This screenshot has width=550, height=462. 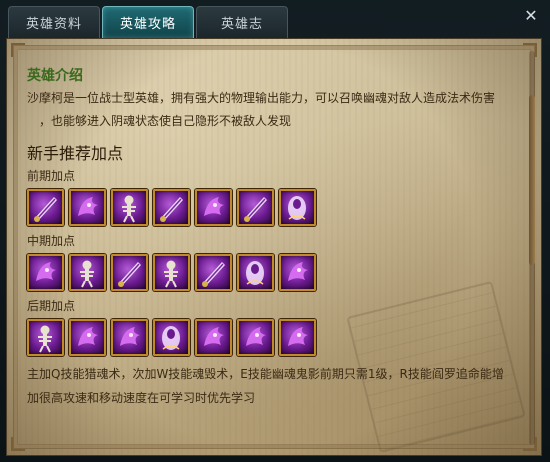 What do you see at coordinates (51, 241) in the screenshot?
I see `stage-label: 中期加点` at bounding box center [51, 241].